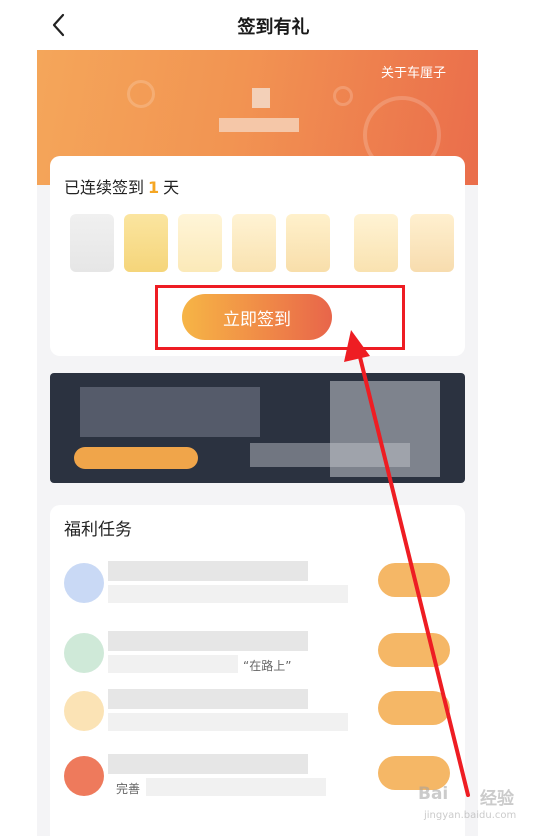  Describe the element at coordinates (497, 799) in the screenshot. I see `watermark-brand-cn: 经验` at that location.